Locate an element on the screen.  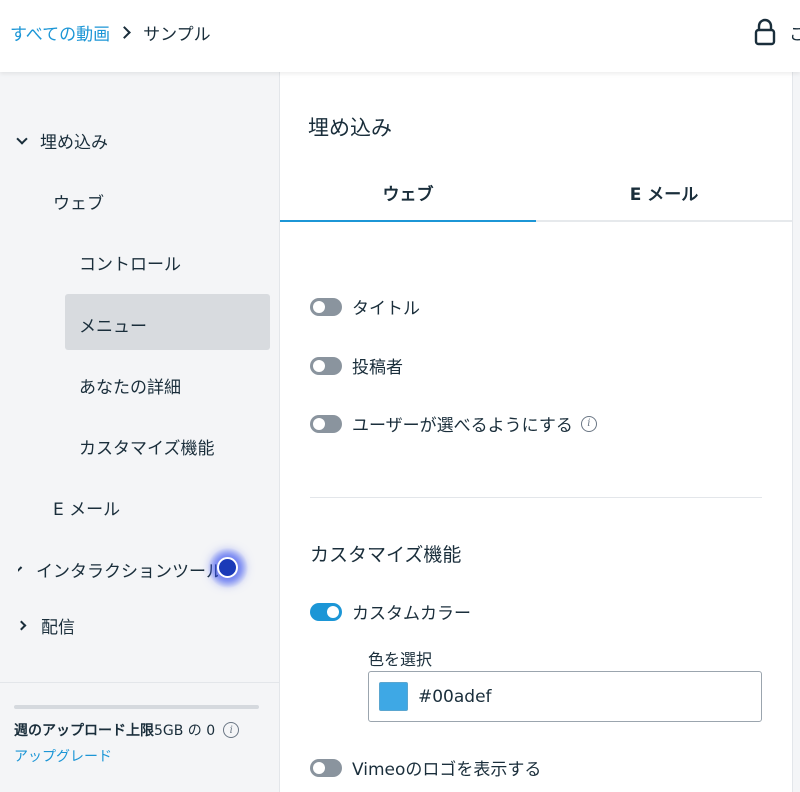
upgrade-link: アップグレード is located at coordinates (63, 756).